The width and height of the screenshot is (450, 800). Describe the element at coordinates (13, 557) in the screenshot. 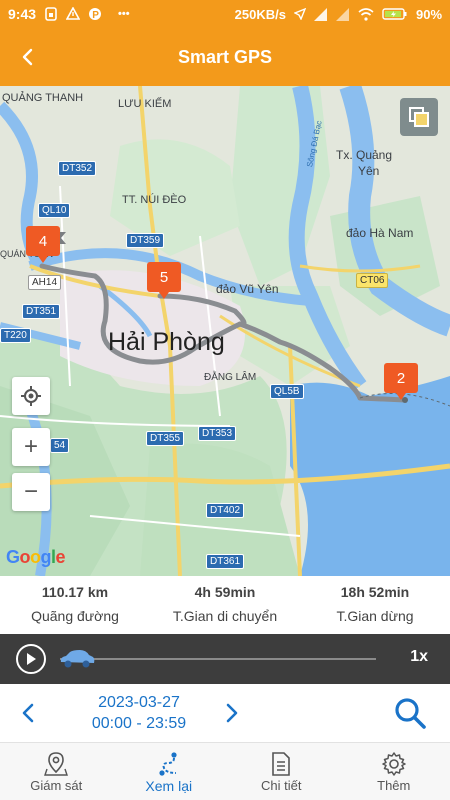

I see `google-logo-letter: G` at that location.